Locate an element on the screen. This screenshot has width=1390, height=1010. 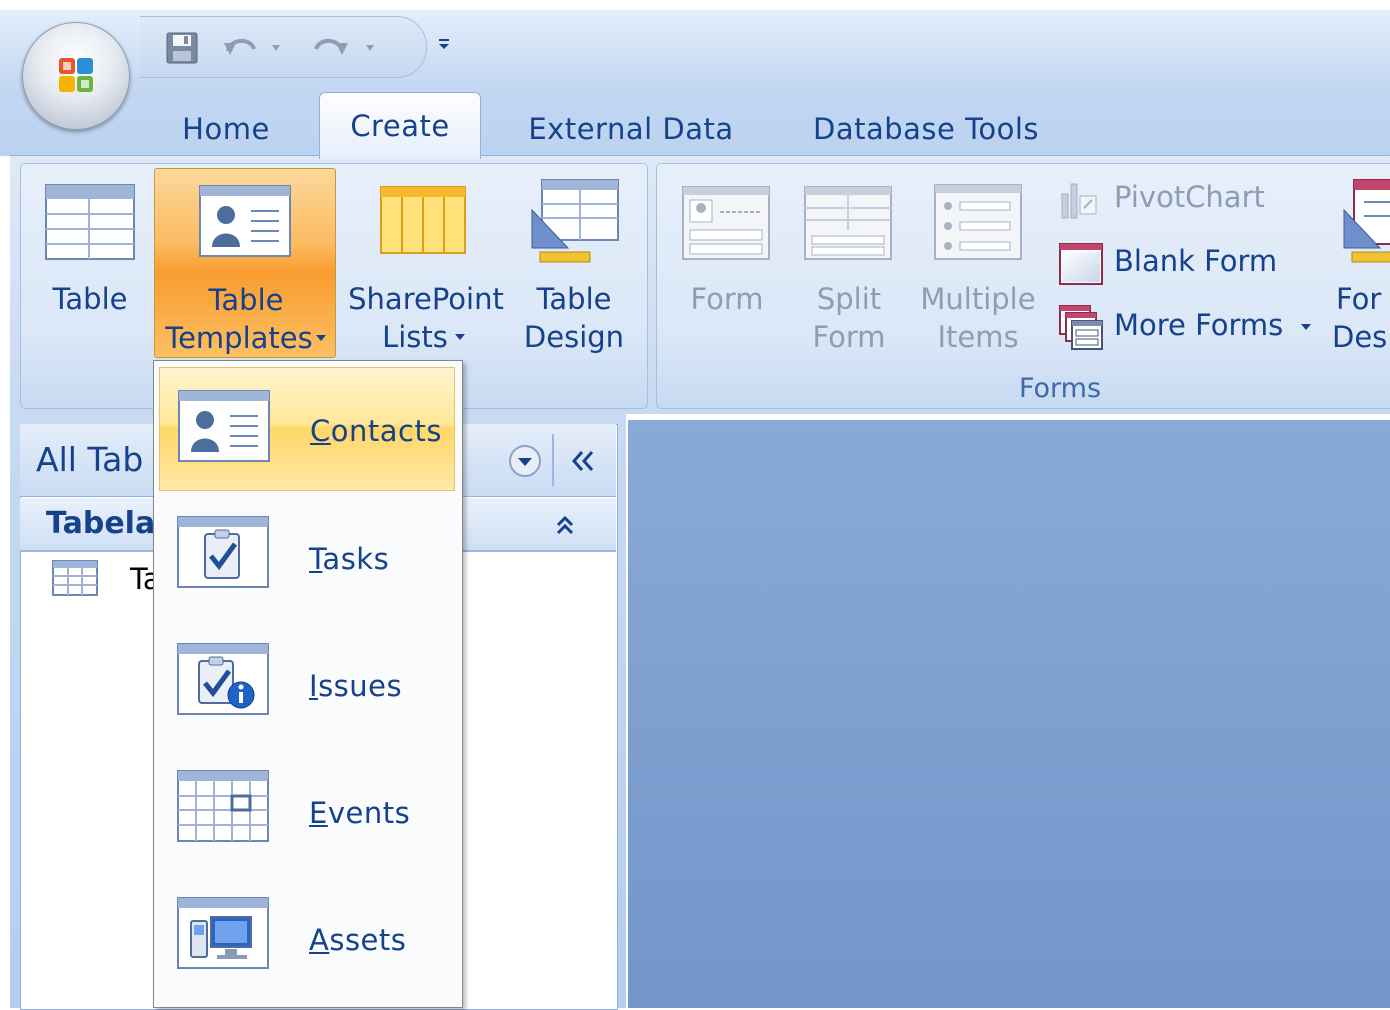
tab-database-tools: Database Tools is located at coordinates (926, 129).